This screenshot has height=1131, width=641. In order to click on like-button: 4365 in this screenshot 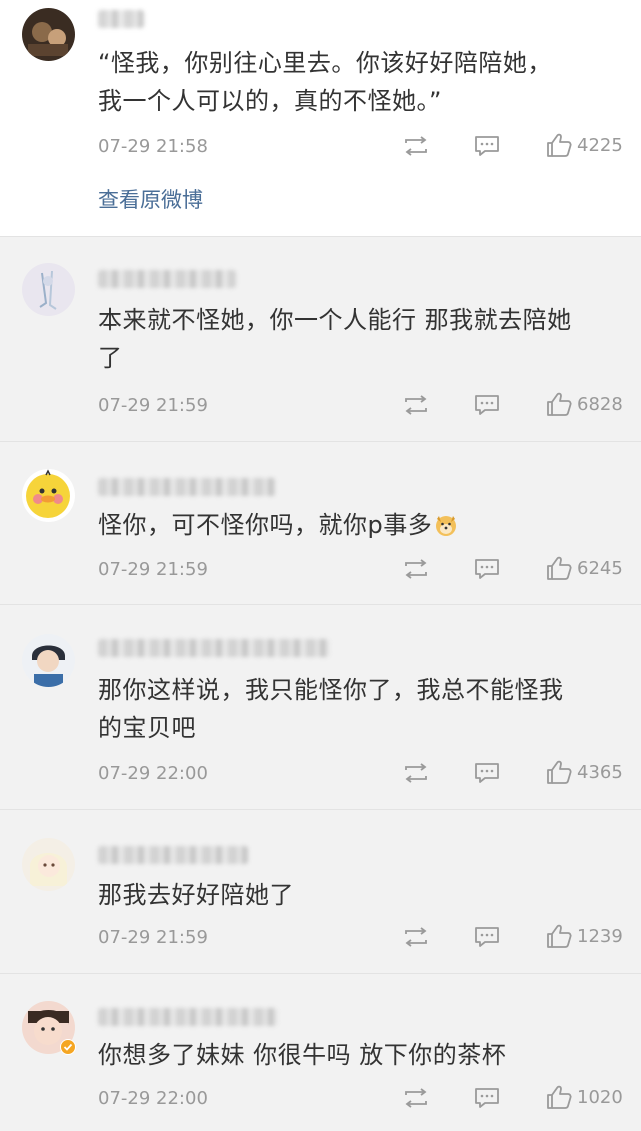, I will do `click(584, 772)`.